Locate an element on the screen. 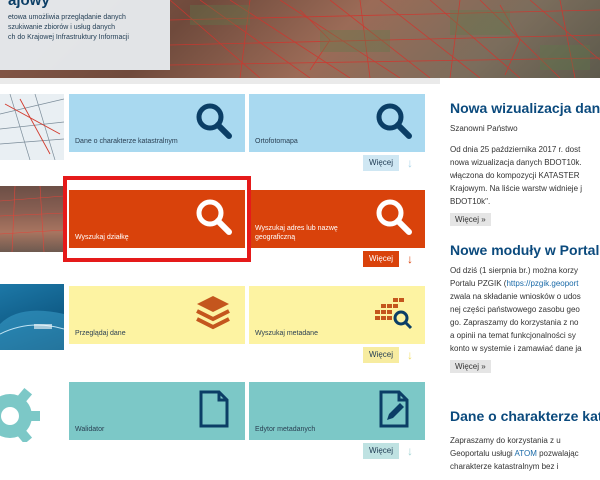  blue-wave-image is located at coordinates (32, 330).